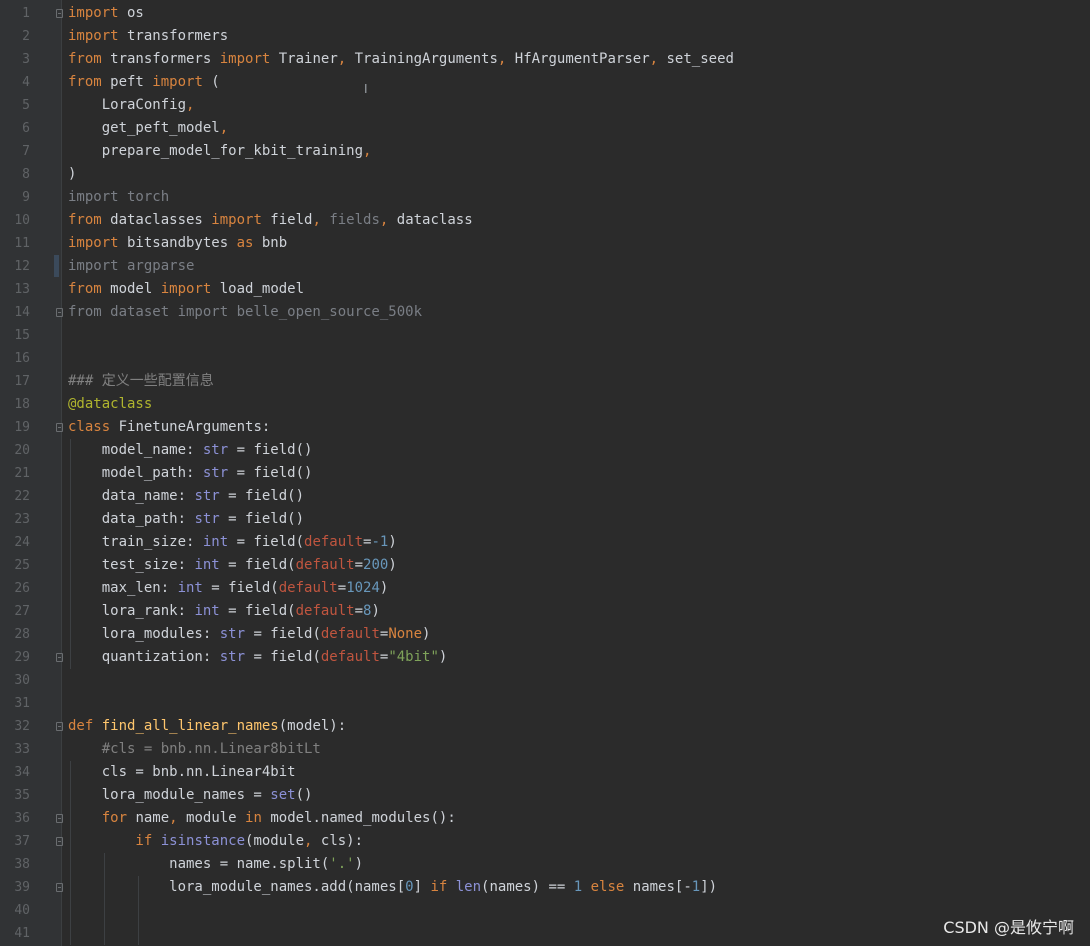  Describe the element at coordinates (26, 174) in the screenshot. I see `line-number: 8` at that location.